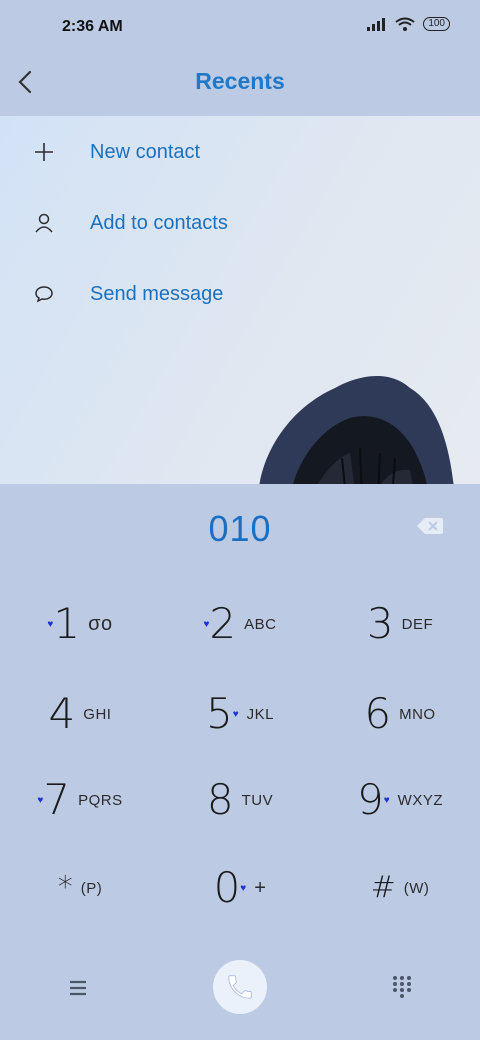 This screenshot has width=480, height=1040. Describe the element at coordinates (378, 713) in the screenshot. I see `key-digit: 6` at that location.